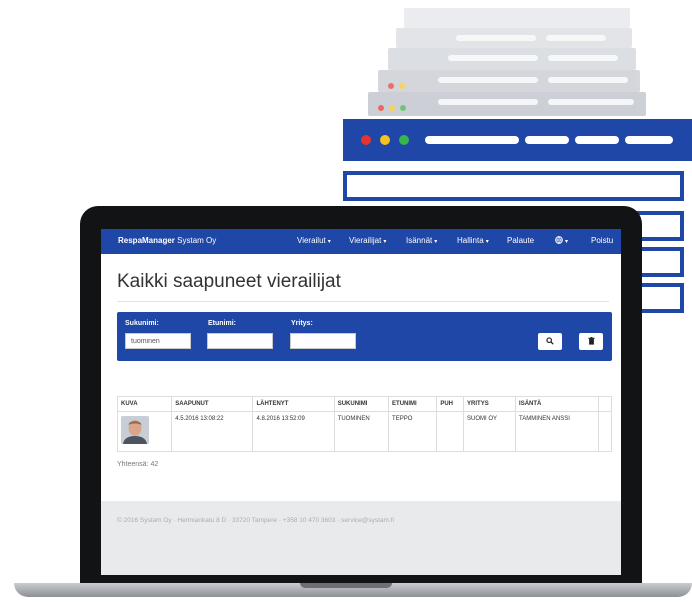 The image size is (692, 603). Describe the element at coordinates (167, 240) in the screenshot. I see `brand: RespaManager Systam Oy` at that location.